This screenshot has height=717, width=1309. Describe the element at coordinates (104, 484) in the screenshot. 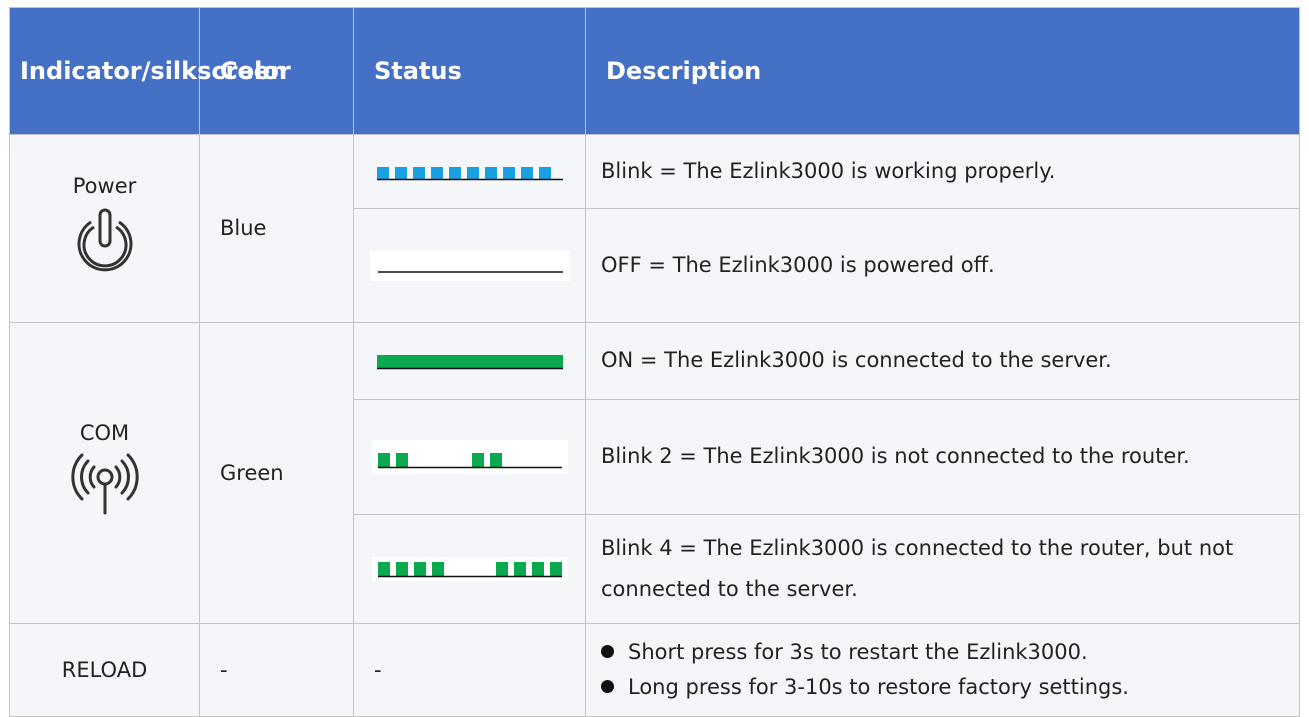

I see `antenna-signal-icon` at that location.